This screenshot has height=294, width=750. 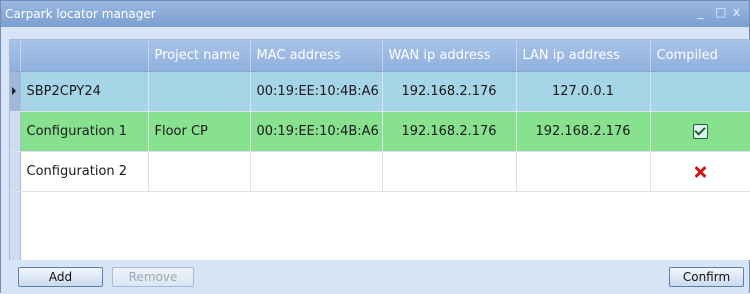 What do you see at coordinates (84, 171) in the screenshot?
I see `cell-name: Configuration 2` at bounding box center [84, 171].